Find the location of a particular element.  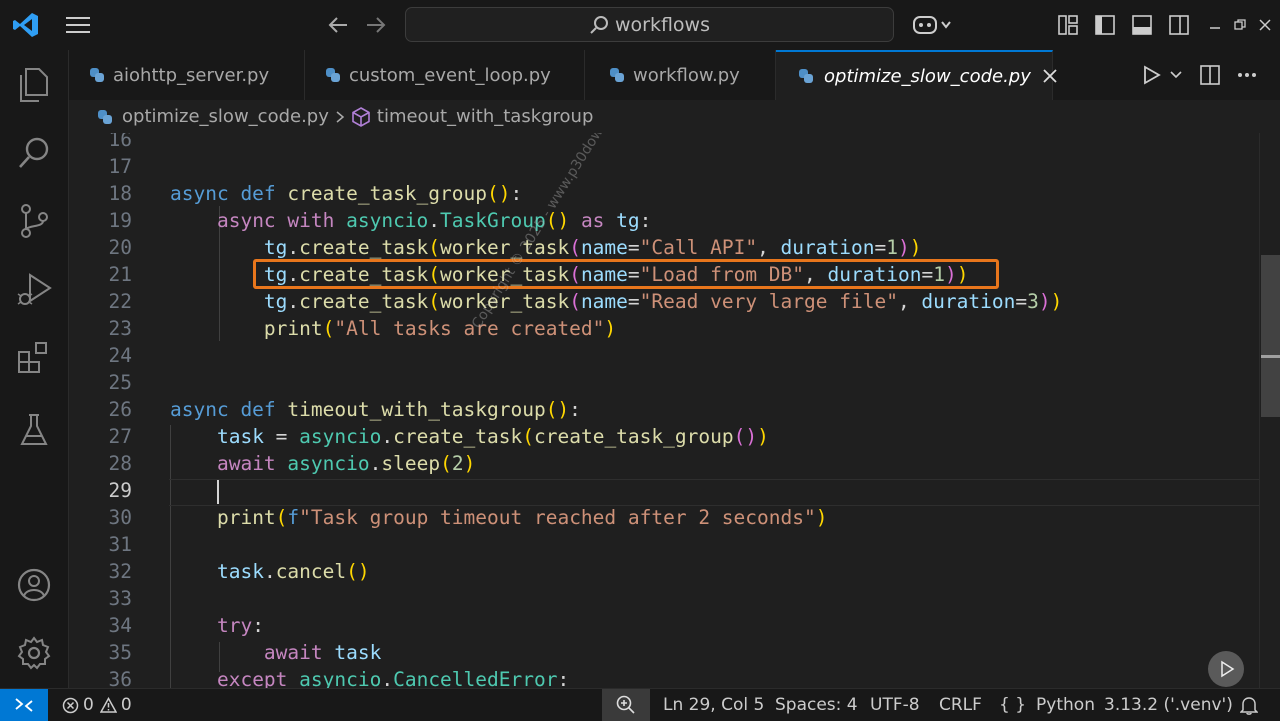

cursor-position: Ln 29, Col 5 is located at coordinates (713, 705).